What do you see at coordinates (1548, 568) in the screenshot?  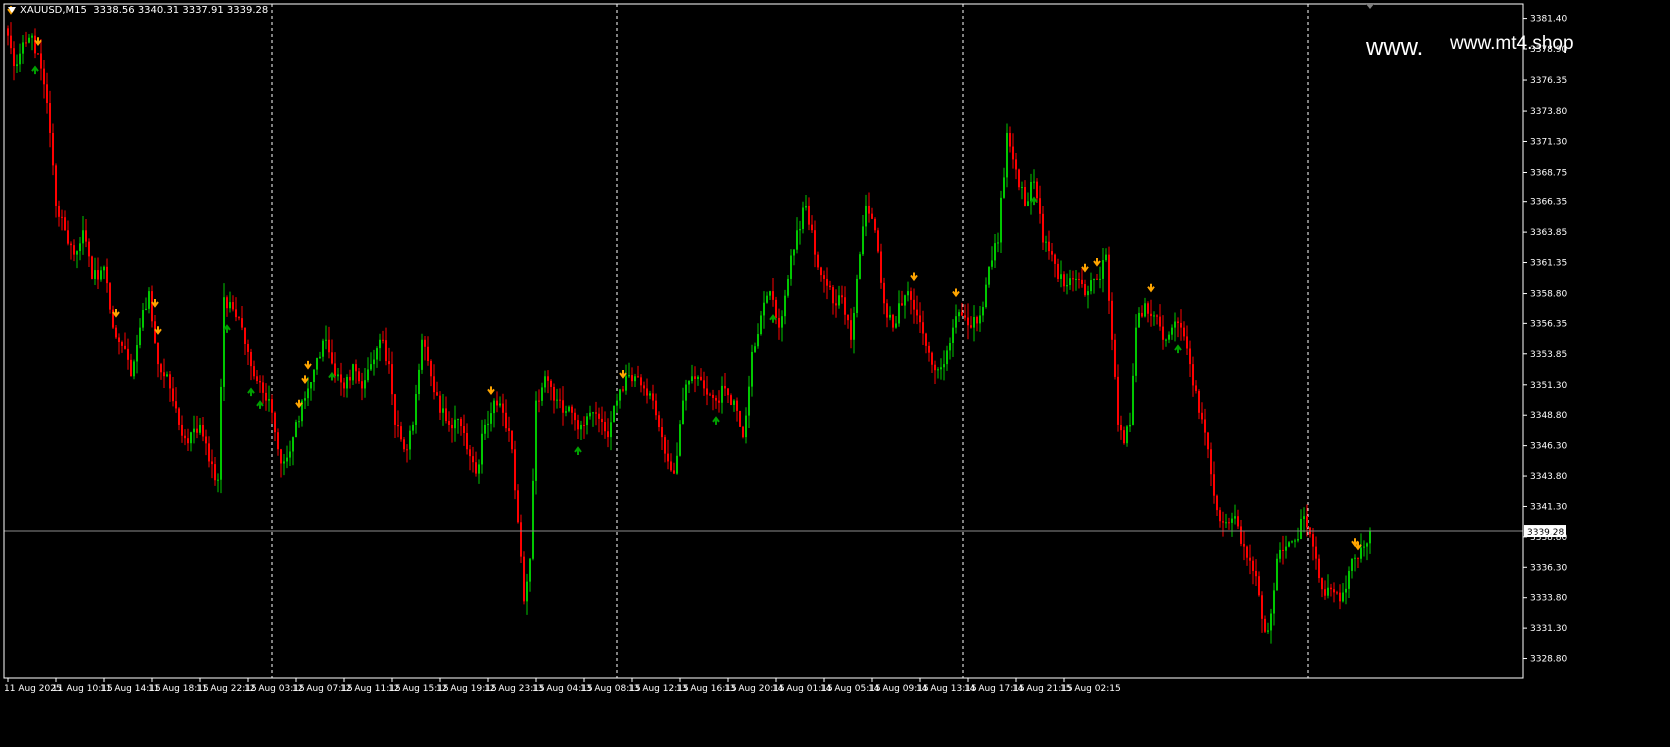 I see `y-tick-label: 3336.30` at bounding box center [1548, 568].